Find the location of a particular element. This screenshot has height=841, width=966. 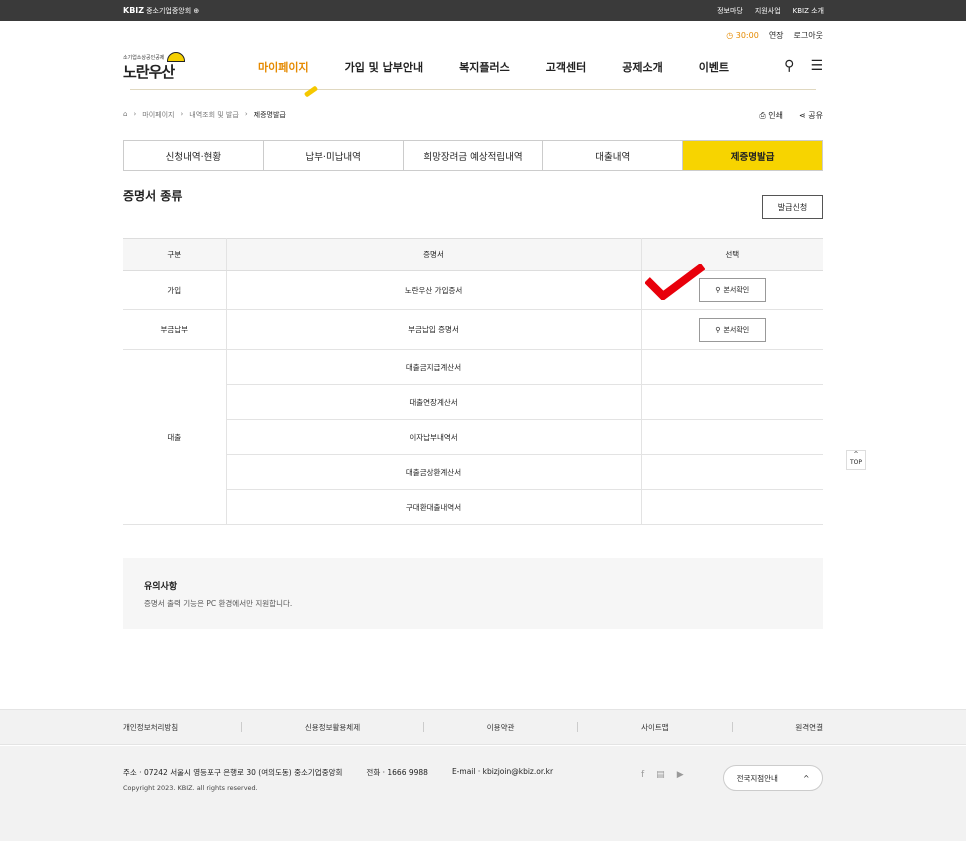

nav-about: 공제소개 is located at coordinates (642, 67).